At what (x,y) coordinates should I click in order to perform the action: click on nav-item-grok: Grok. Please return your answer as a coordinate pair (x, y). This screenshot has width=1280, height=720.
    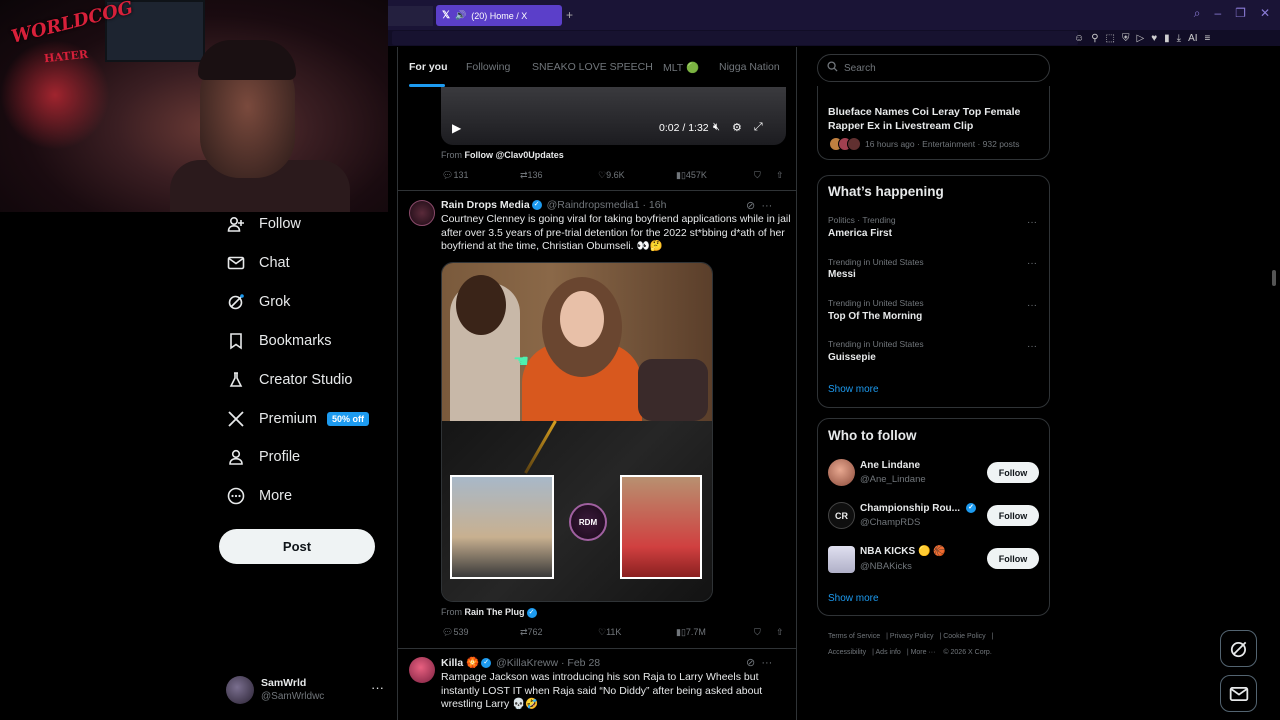
    Looking at the image, I should click on (258, 302).